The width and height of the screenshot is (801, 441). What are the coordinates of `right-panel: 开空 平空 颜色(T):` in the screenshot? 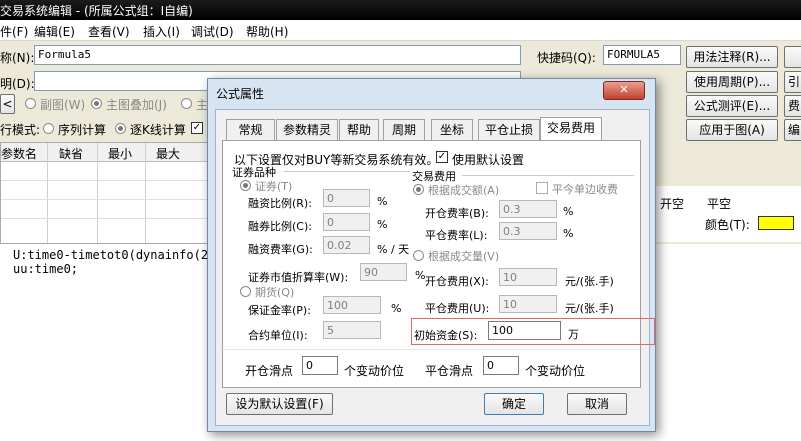 It's located at (727, 214).